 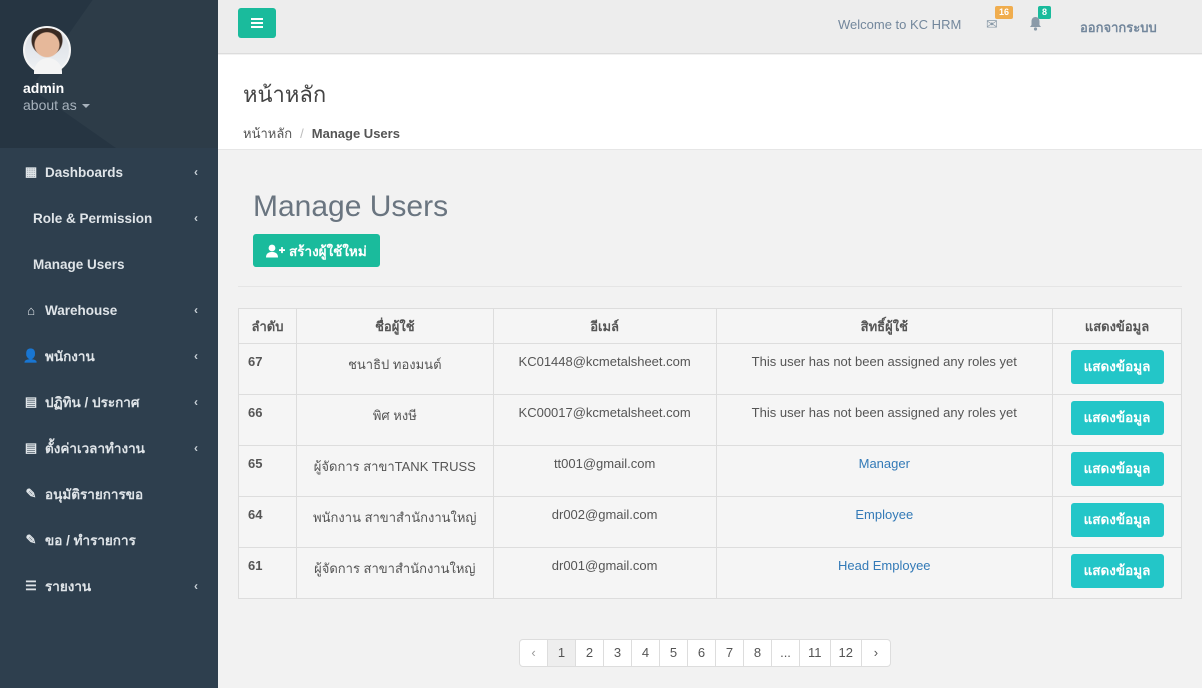 I want to click on welcome-text: Welcome to KC HRM, so click(x=900, y=24).